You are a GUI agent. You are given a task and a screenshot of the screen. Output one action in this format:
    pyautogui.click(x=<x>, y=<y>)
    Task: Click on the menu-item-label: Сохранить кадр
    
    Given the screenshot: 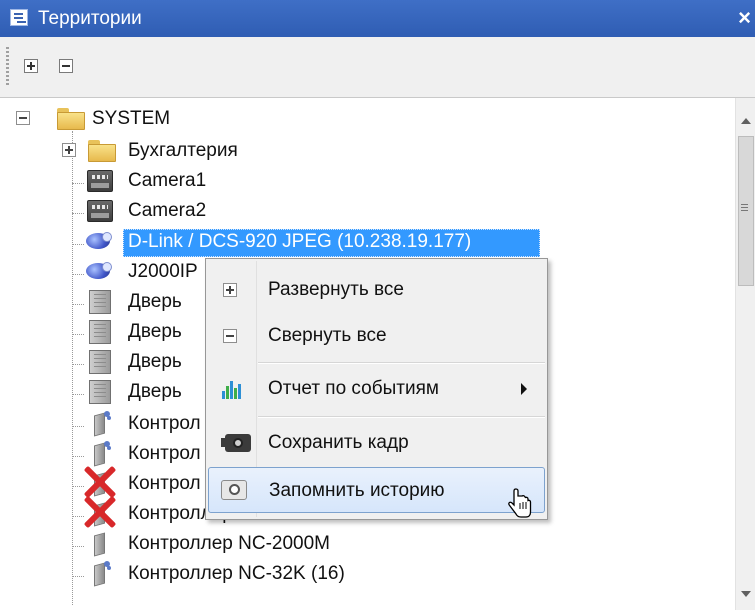 What is the action you would take?
    pyautogui.click(x=338, y=442)
    